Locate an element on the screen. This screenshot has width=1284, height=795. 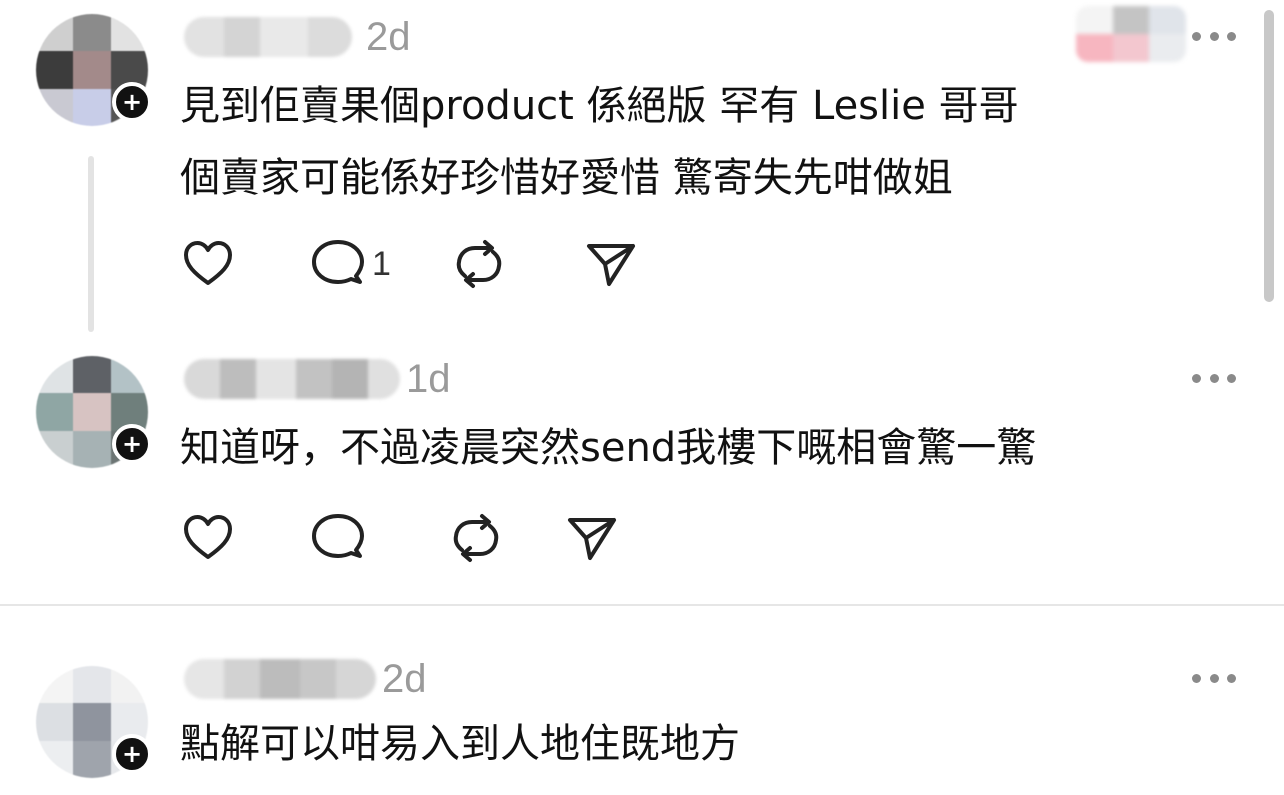
post-timestamp: 1d is located at coordinates (428, 378).